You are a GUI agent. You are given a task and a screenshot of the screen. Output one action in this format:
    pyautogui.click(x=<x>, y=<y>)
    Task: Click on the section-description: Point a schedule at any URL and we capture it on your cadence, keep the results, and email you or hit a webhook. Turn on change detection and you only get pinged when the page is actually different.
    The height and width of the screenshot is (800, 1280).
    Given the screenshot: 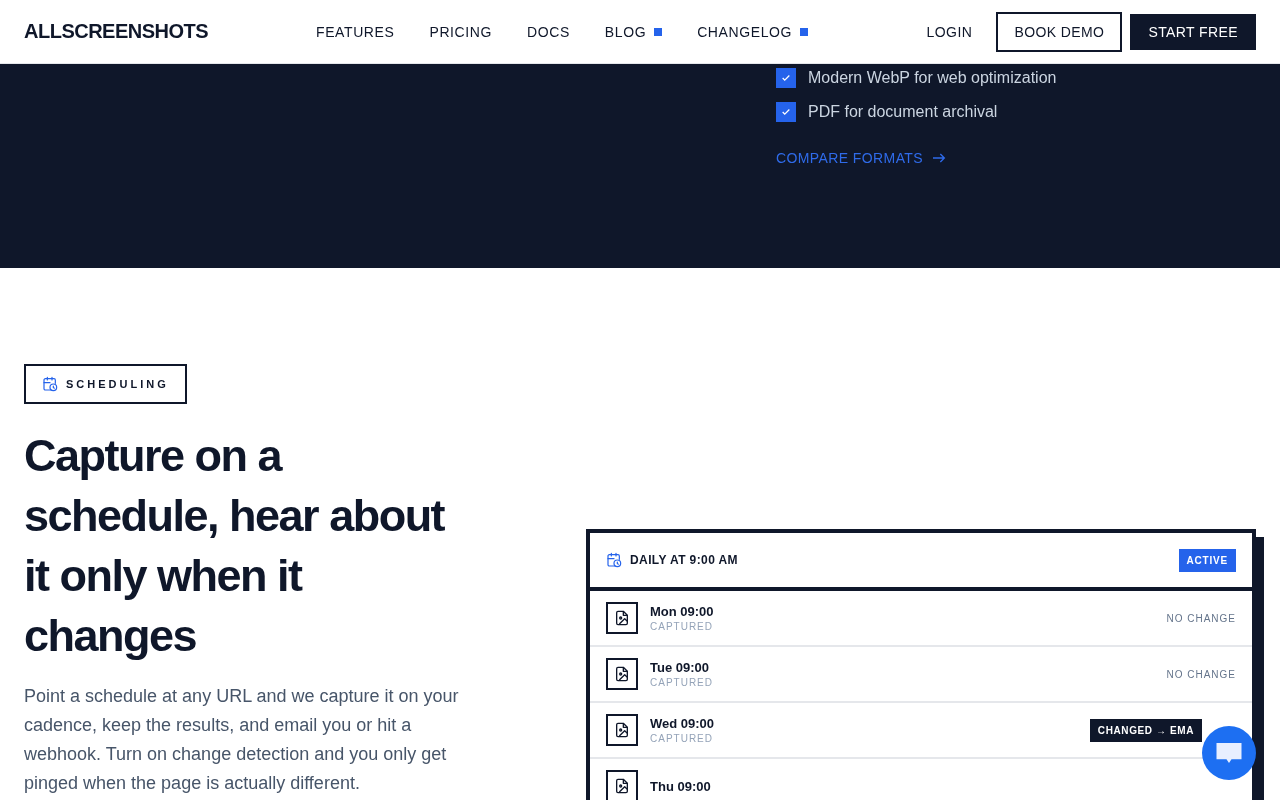 What is the action you would take?
    pyautogui.click(x=242, y=740)
    